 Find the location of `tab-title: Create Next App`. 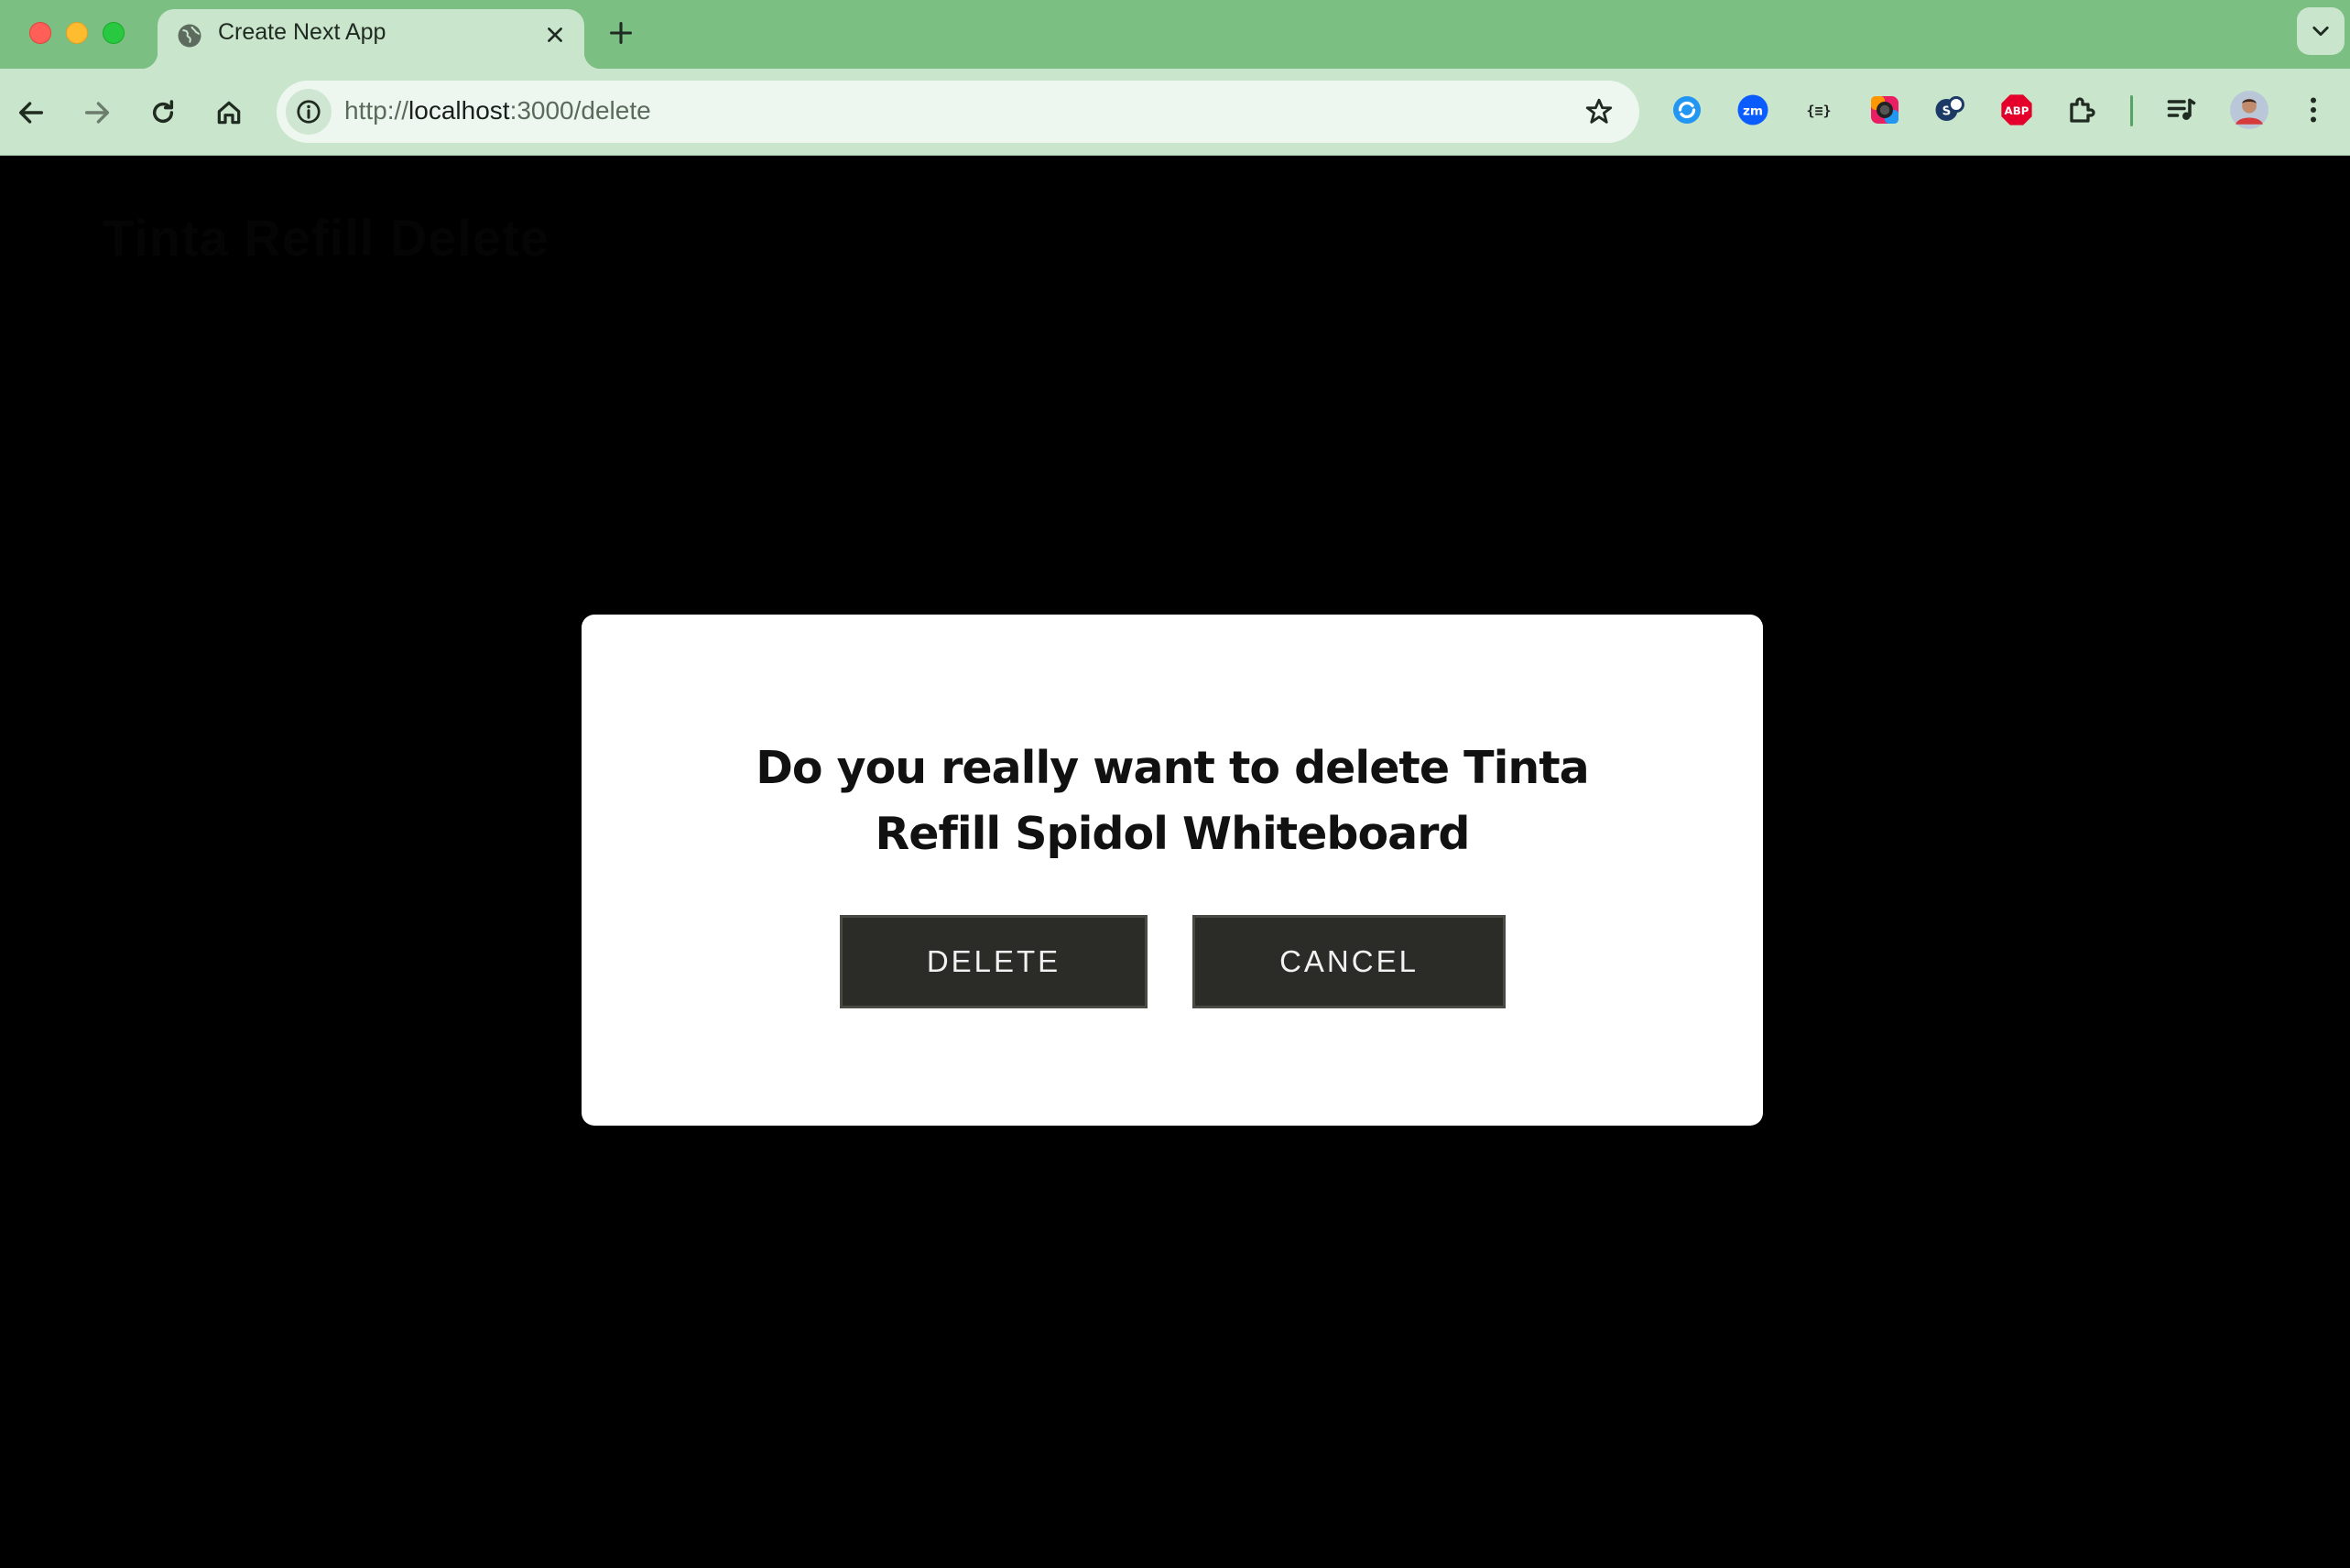

tab-title: Create Next App is located at coordinates (302, 32).